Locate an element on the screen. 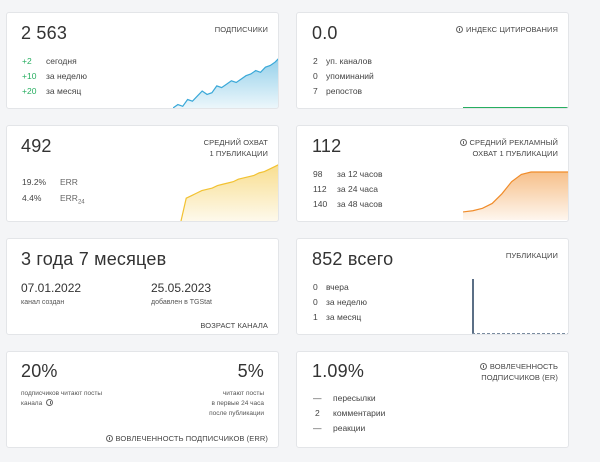  posts-bar is located at coordinates (473, 306).